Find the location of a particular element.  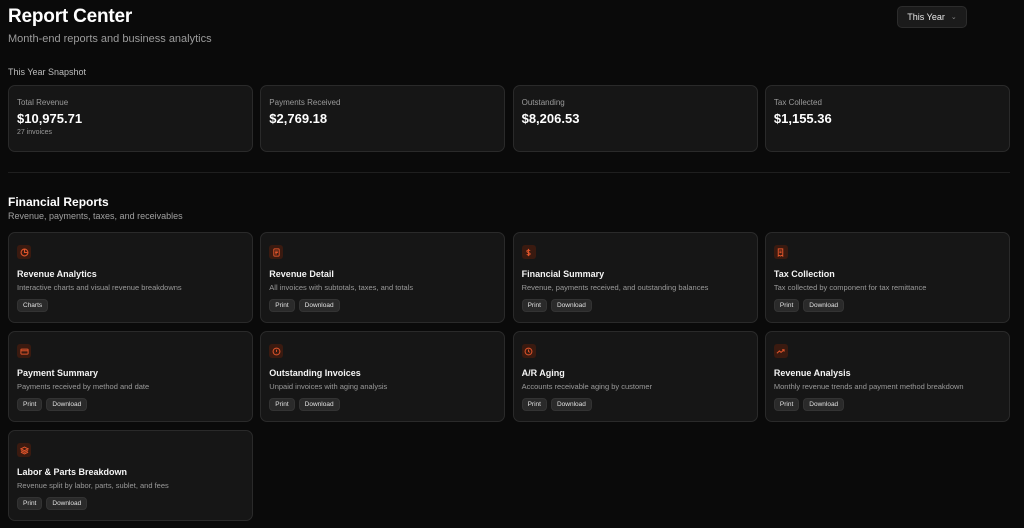

report-title: Payment Summary is located at coordinates (58, 373).